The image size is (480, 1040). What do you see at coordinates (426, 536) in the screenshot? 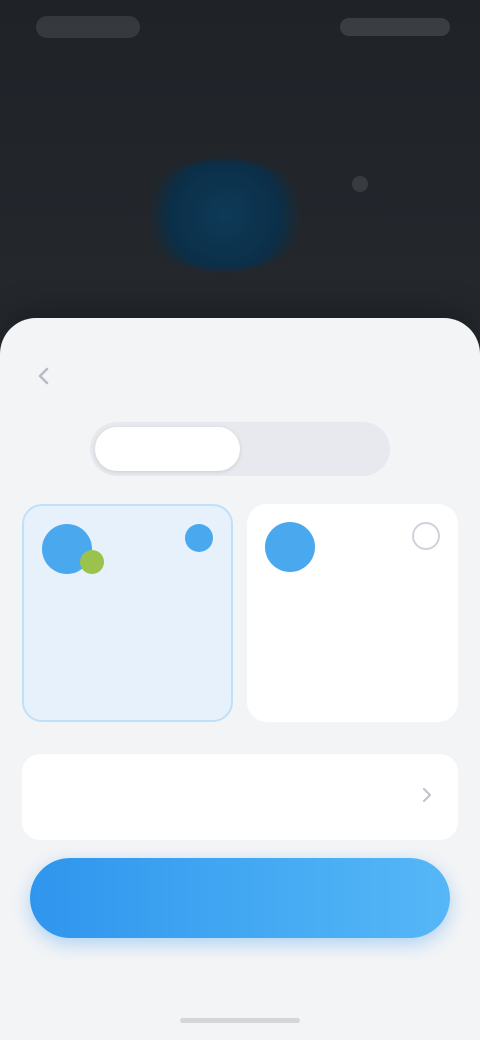
I see `unselected-indicator` at bounding box center [426, 536].